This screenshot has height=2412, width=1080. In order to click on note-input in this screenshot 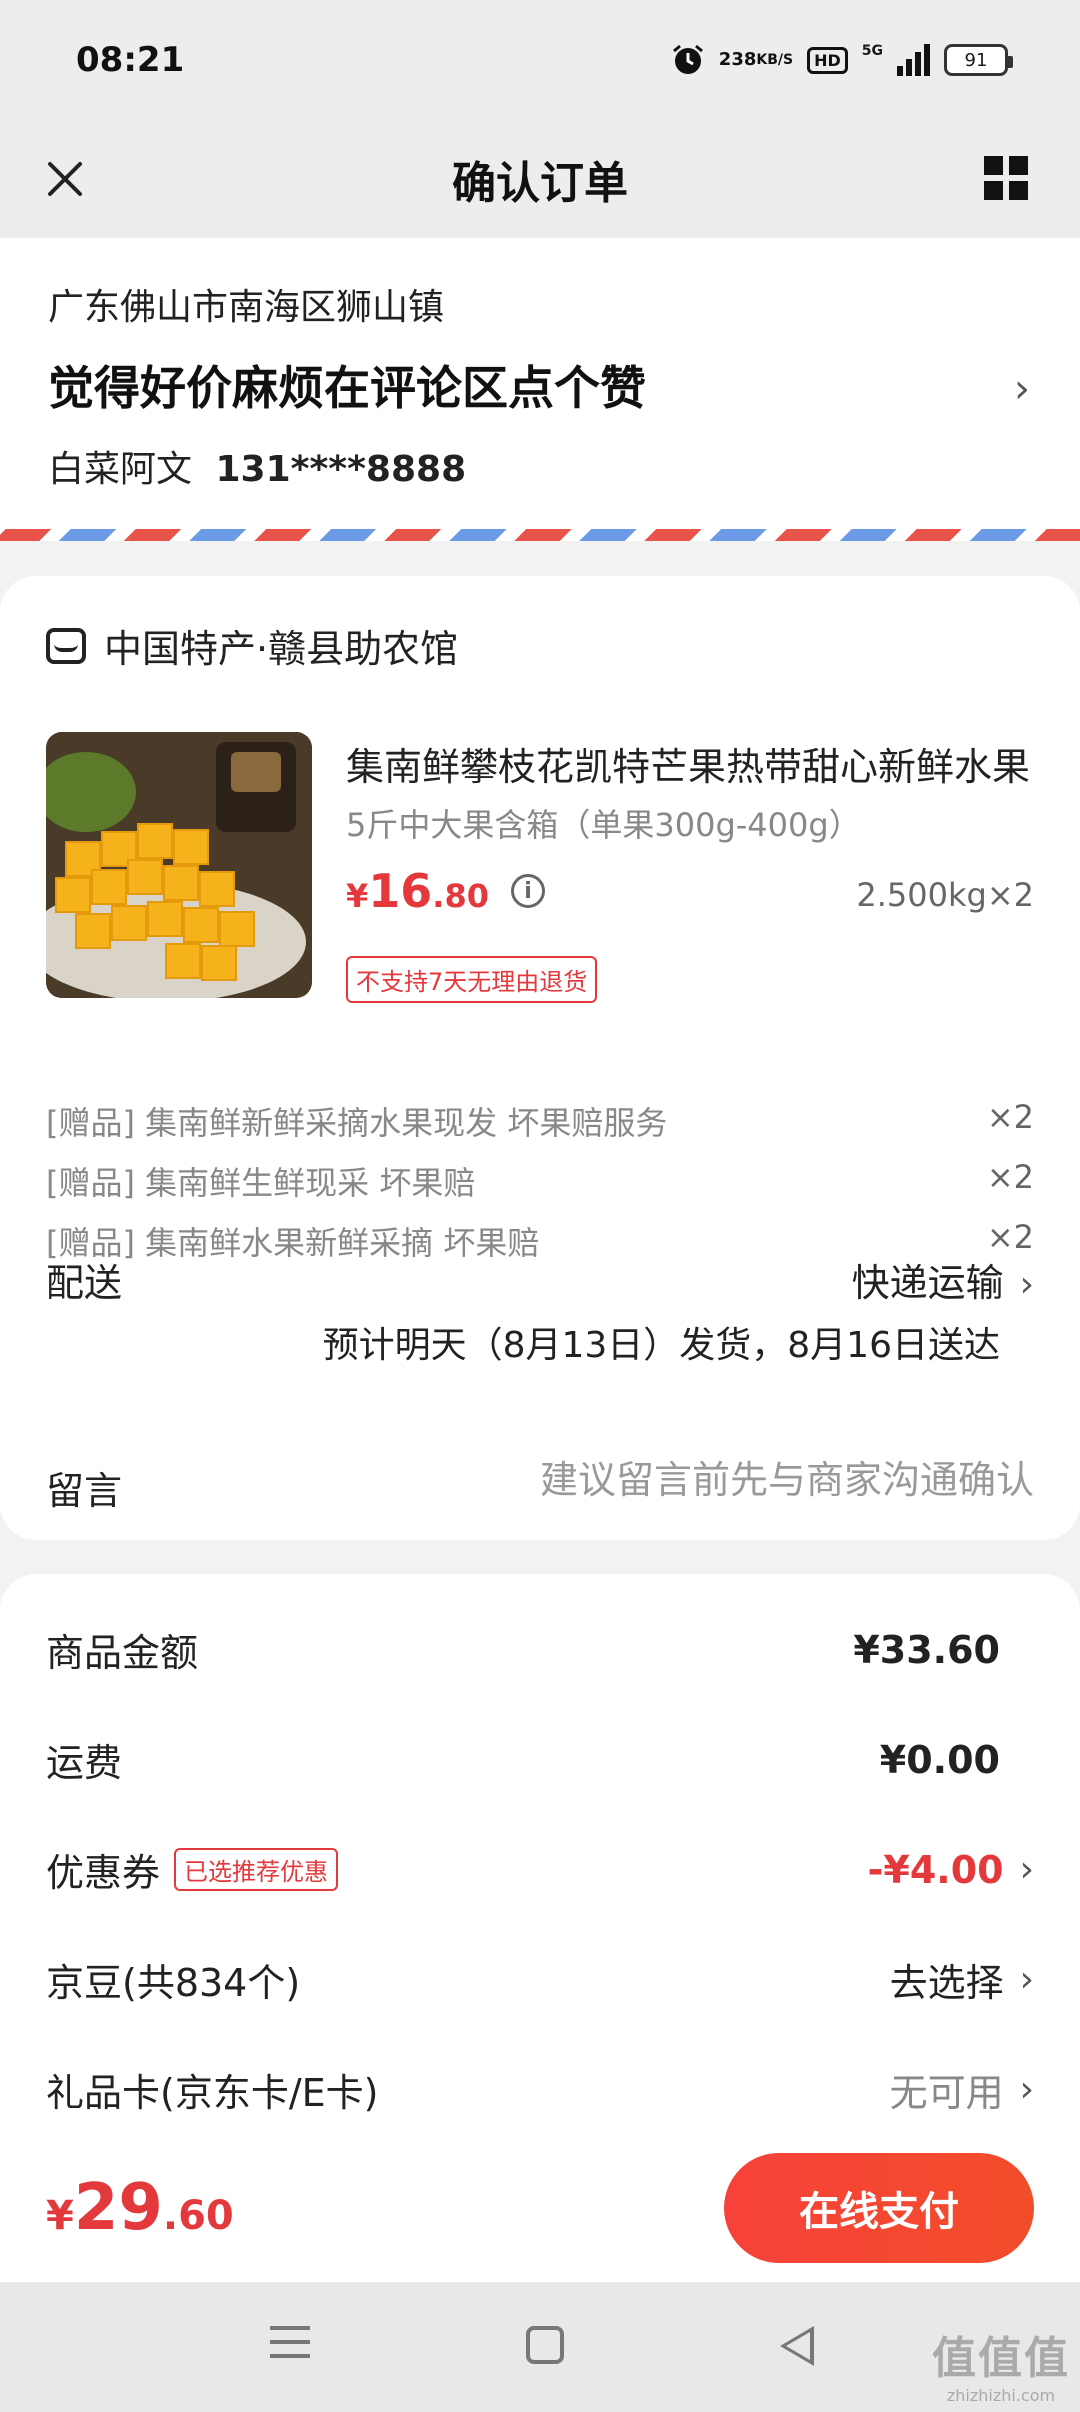, I will do `click(734, 1480)`.